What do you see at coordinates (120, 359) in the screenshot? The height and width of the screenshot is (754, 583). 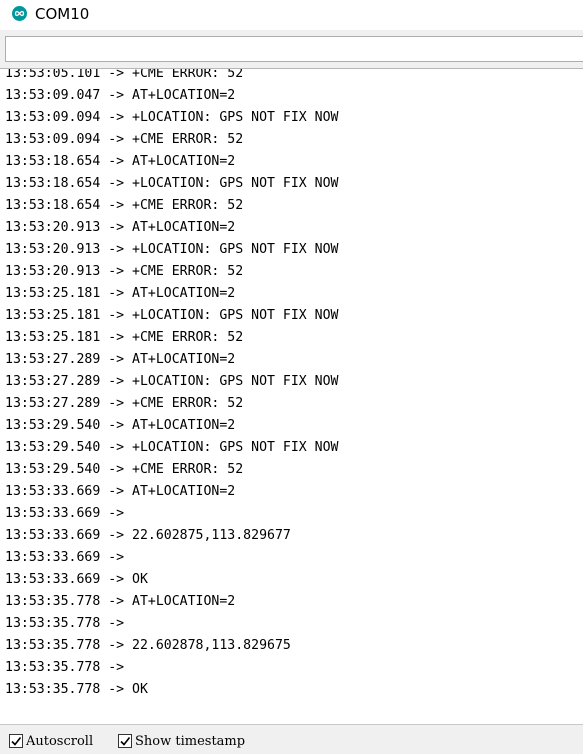 I see `serial-line: 13:53:27.289 -> AT+LOCATION=2` at bounding box center [120, 359].